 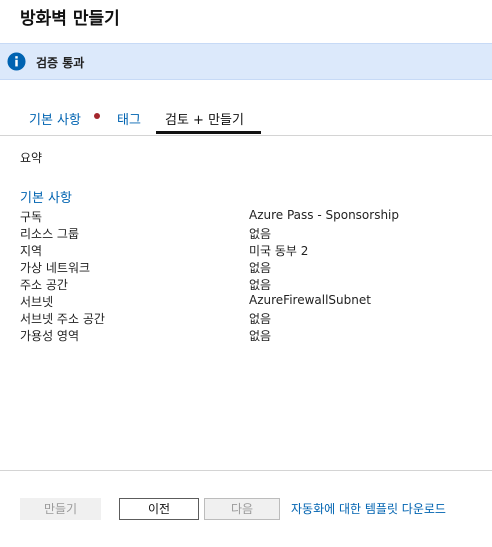 What do you see at coordinates (97, 116) in the screenshot?
I see `error-dot-icon` at bounding box center [97, 116].